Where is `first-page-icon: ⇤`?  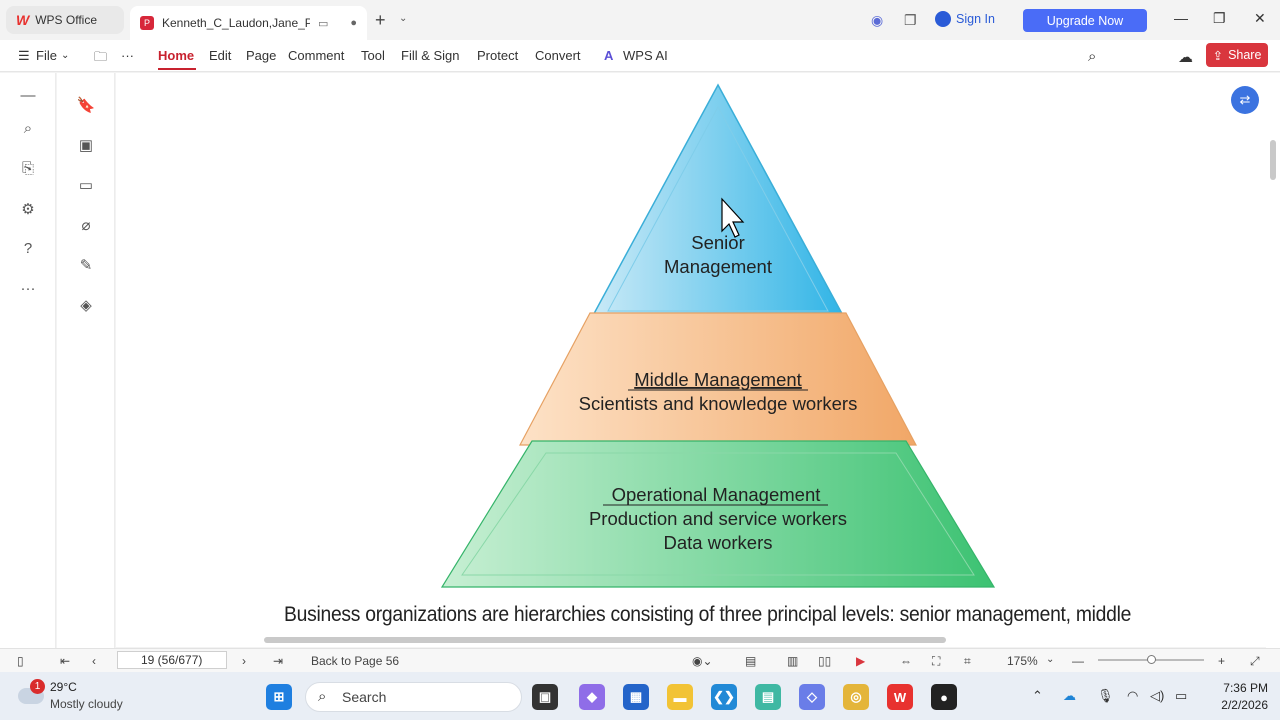
first-page-icon: ⇤ is located at coordinates (65, 661).